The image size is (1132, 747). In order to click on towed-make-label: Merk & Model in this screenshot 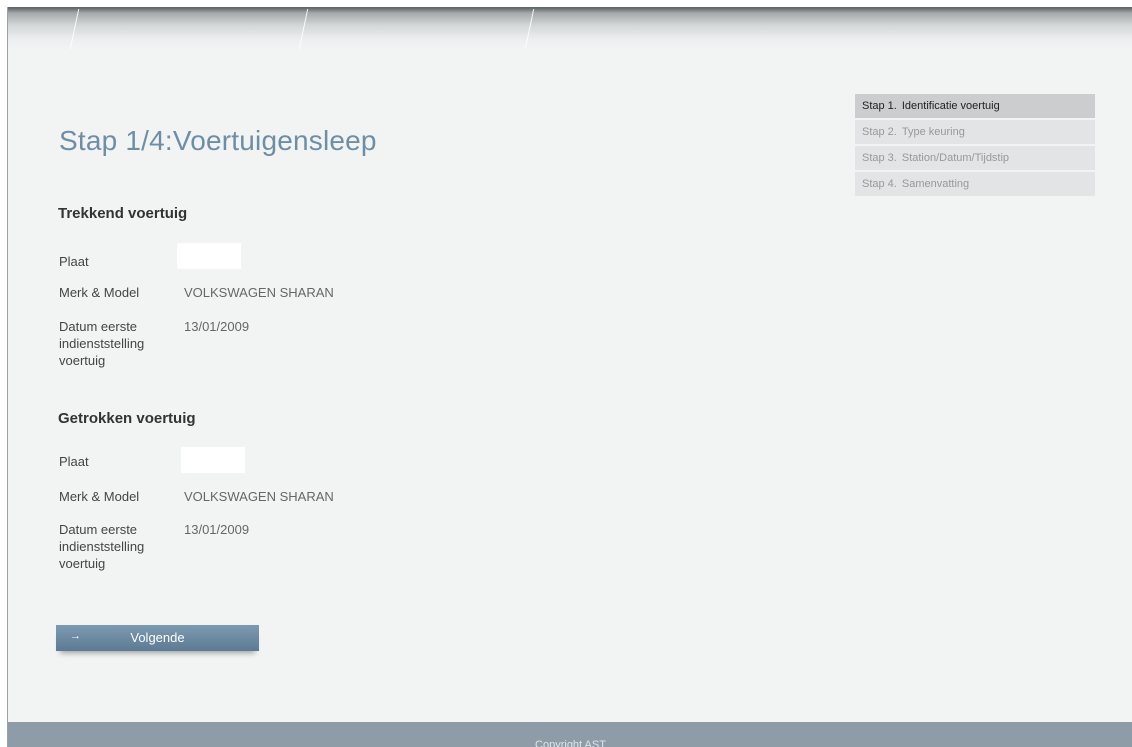, I will do `click(99, 496)`.